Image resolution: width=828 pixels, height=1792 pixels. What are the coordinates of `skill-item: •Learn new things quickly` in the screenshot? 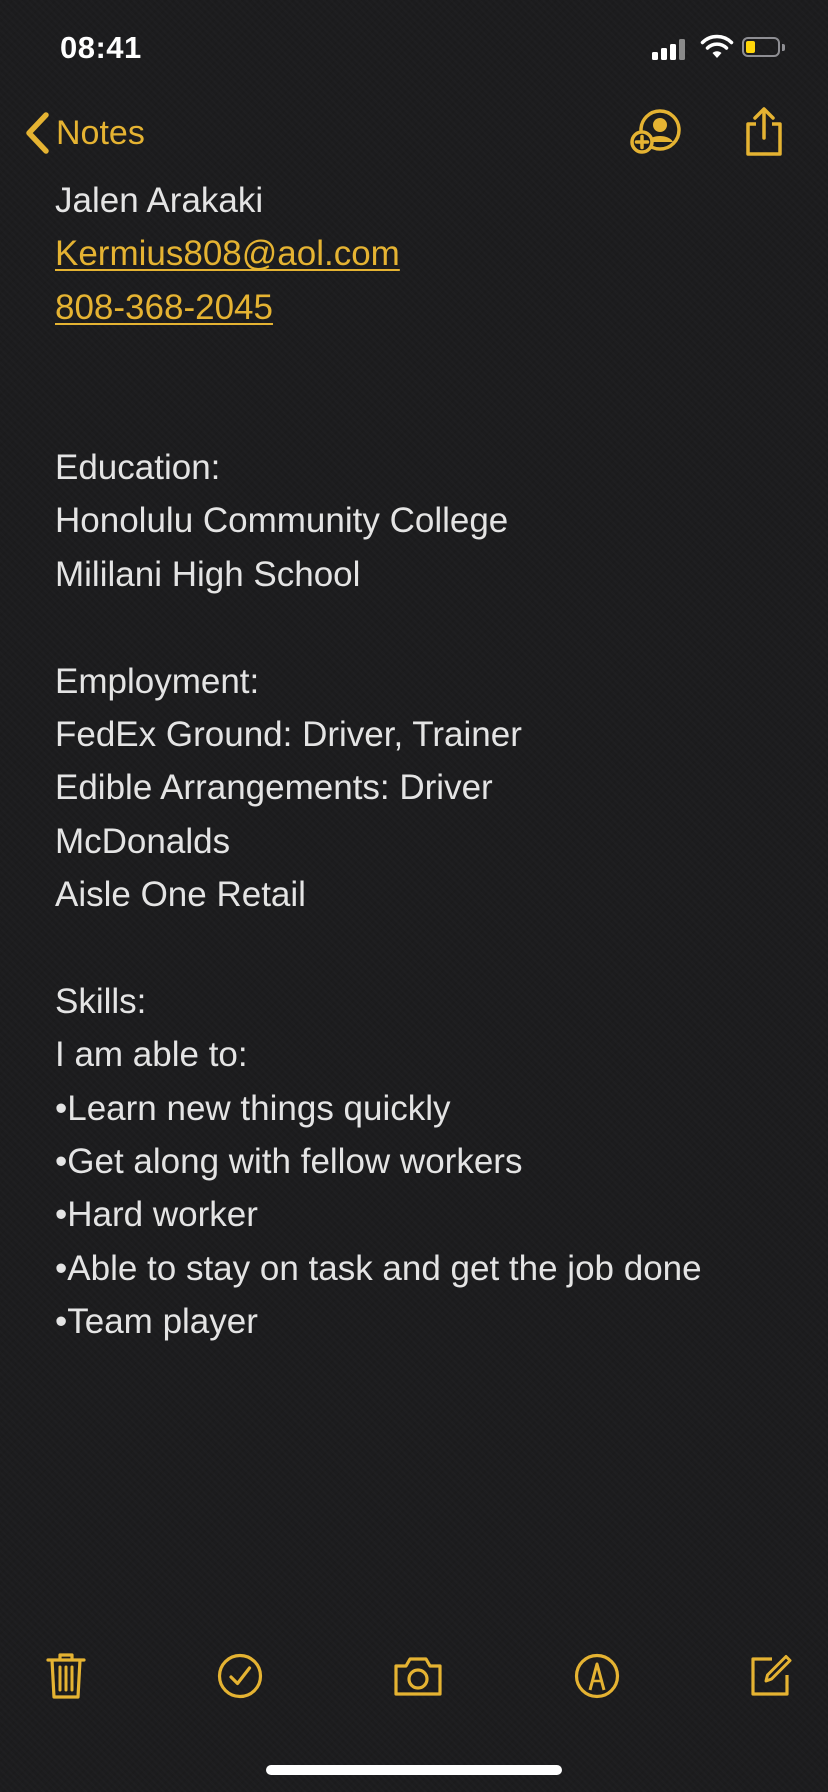 It's located at (253, 1108).